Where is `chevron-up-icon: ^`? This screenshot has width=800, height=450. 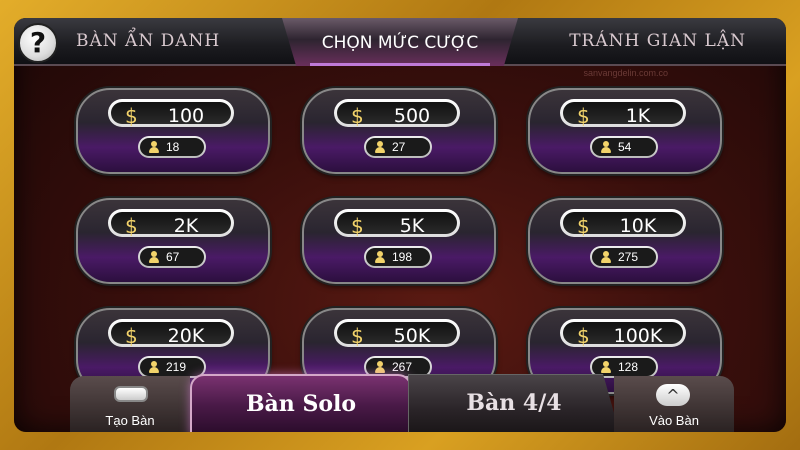
chevron-up-icon: ^ is located at coordinates (673, 395).